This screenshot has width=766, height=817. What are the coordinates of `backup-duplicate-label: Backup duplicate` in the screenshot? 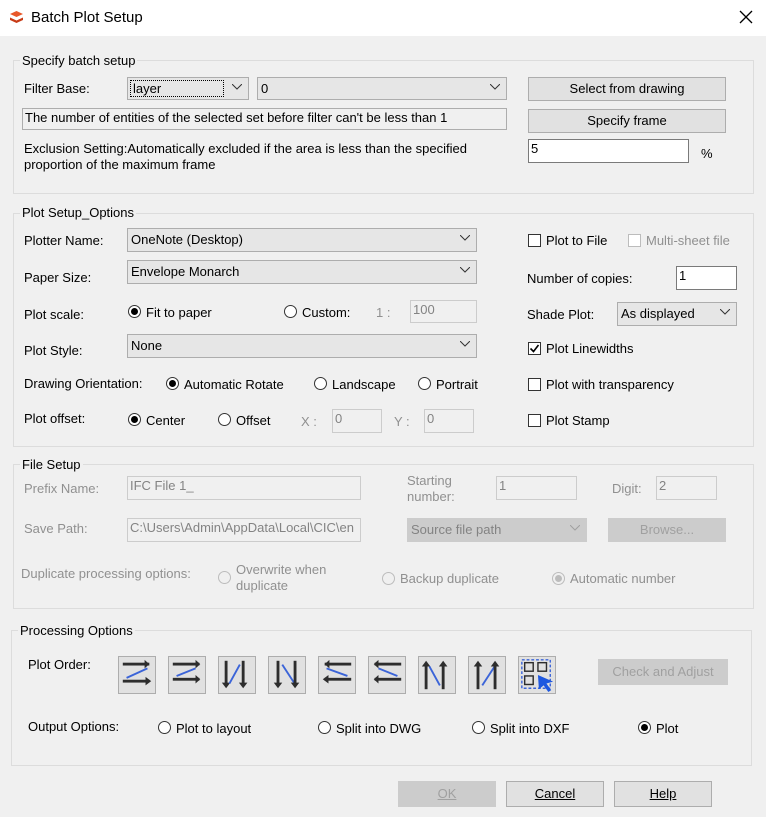 It's located at (450, 578).